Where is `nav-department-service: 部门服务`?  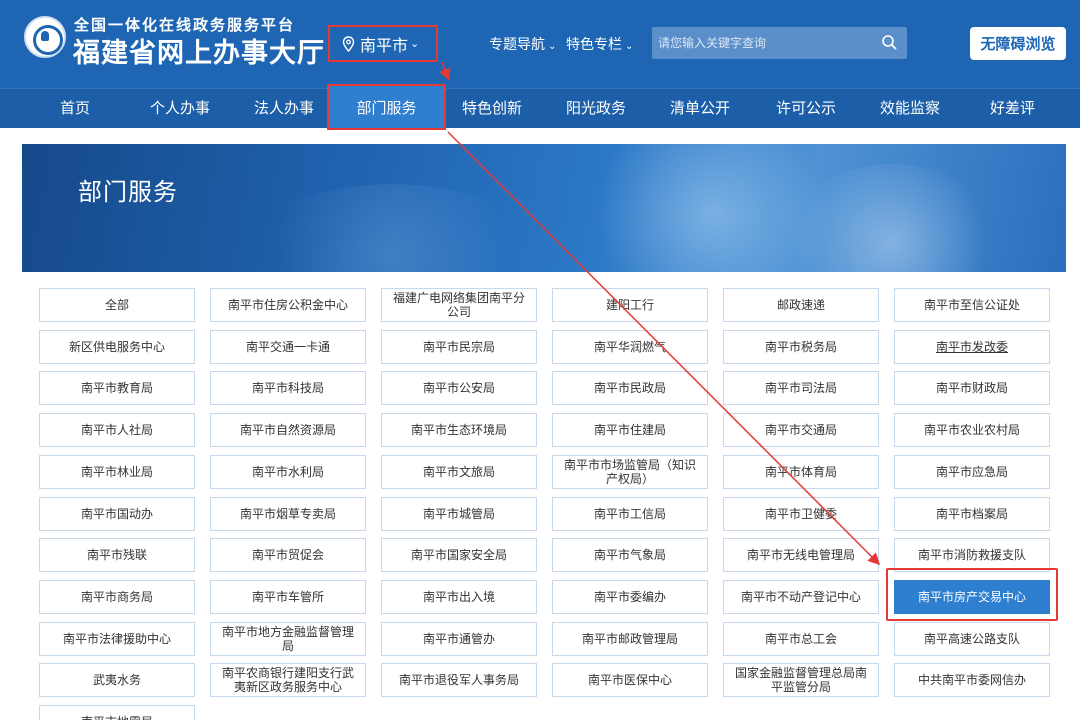 nav-department-service: 部门服务 is located at coordinates (386, 107).